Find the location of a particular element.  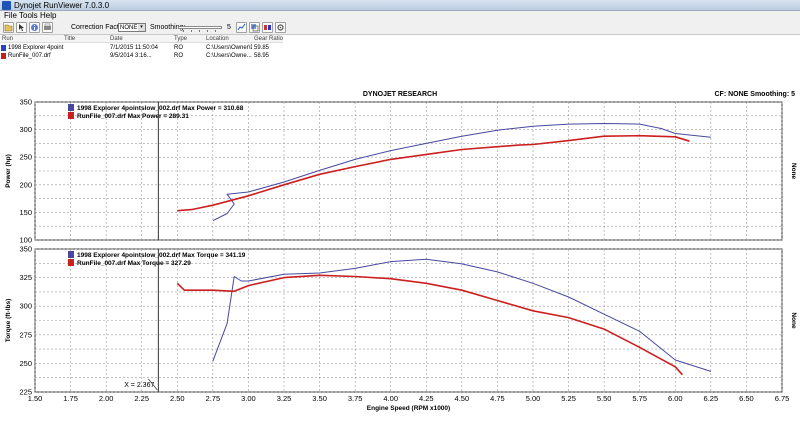

x-tick-label: 4.00 is located at coordinates (390, 398).